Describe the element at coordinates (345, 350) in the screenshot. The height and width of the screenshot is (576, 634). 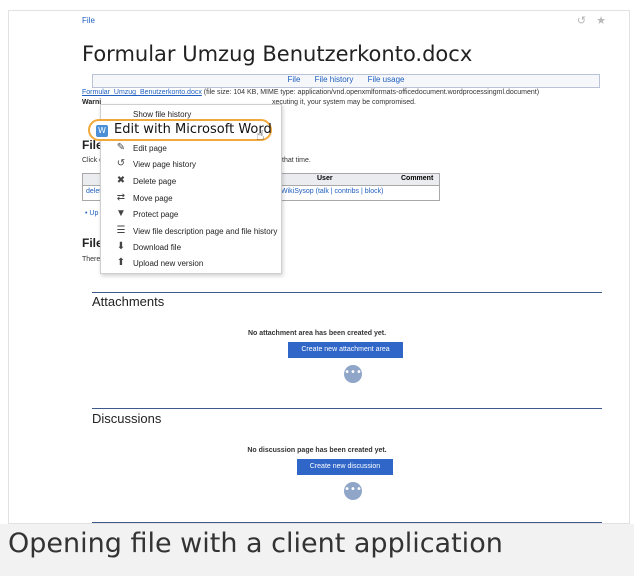
I see `create-attachment-area-button: Create new attachment area` at that location.